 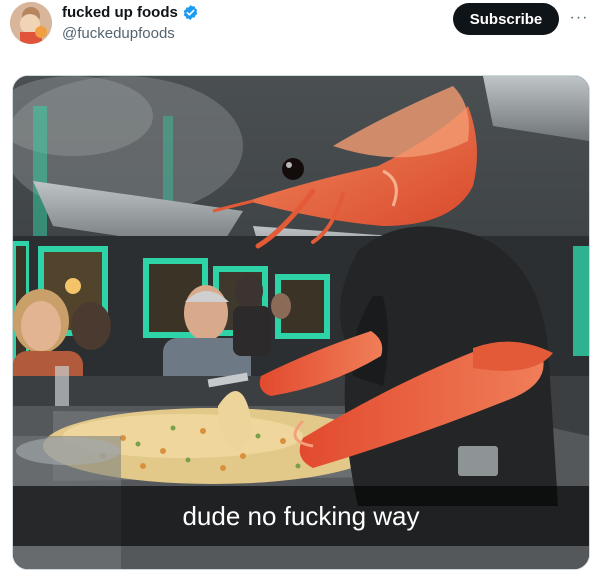 I want to click on avatar, so click(x=31, y=23).